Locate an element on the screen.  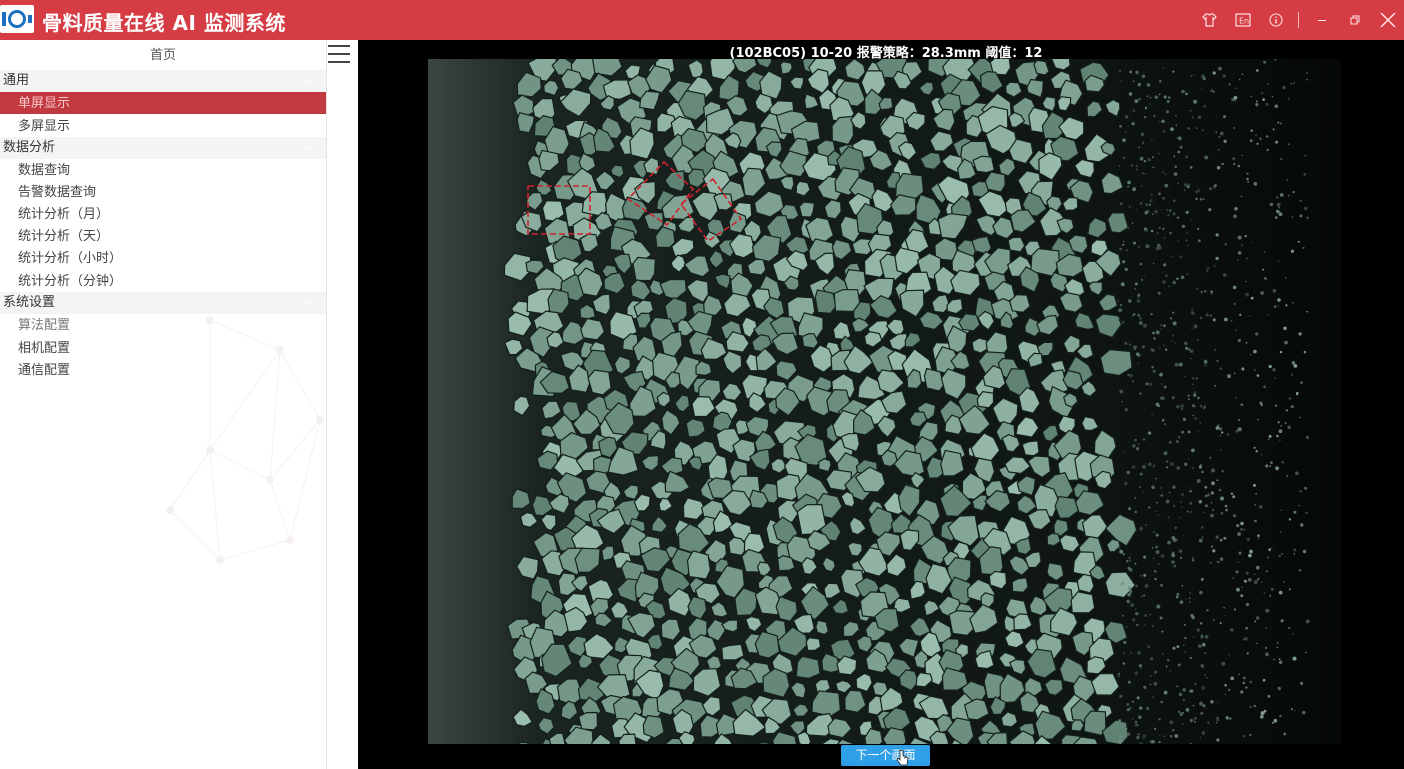
close-icon is located at coordinates (1387, 20).